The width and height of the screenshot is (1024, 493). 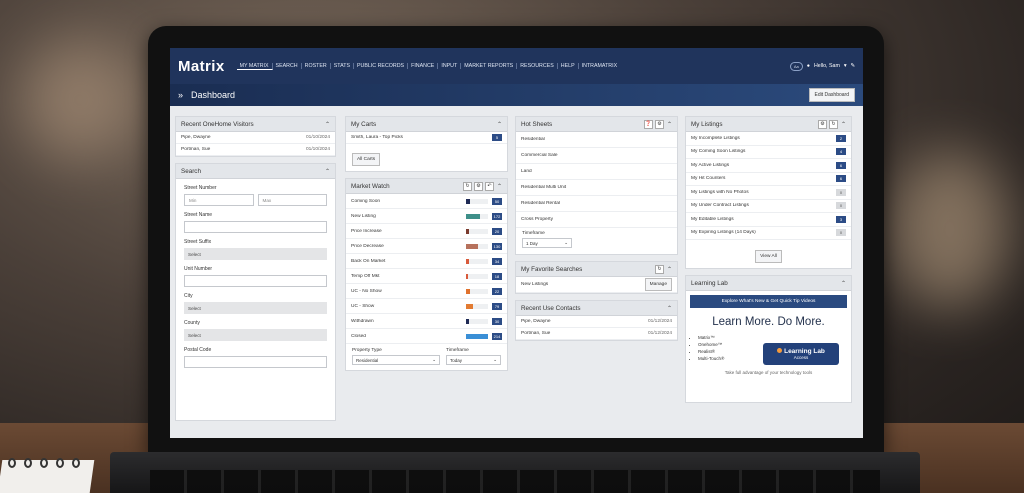 I want to click on listing-label: My Under Contract Listings, so click(x=720, y=206).